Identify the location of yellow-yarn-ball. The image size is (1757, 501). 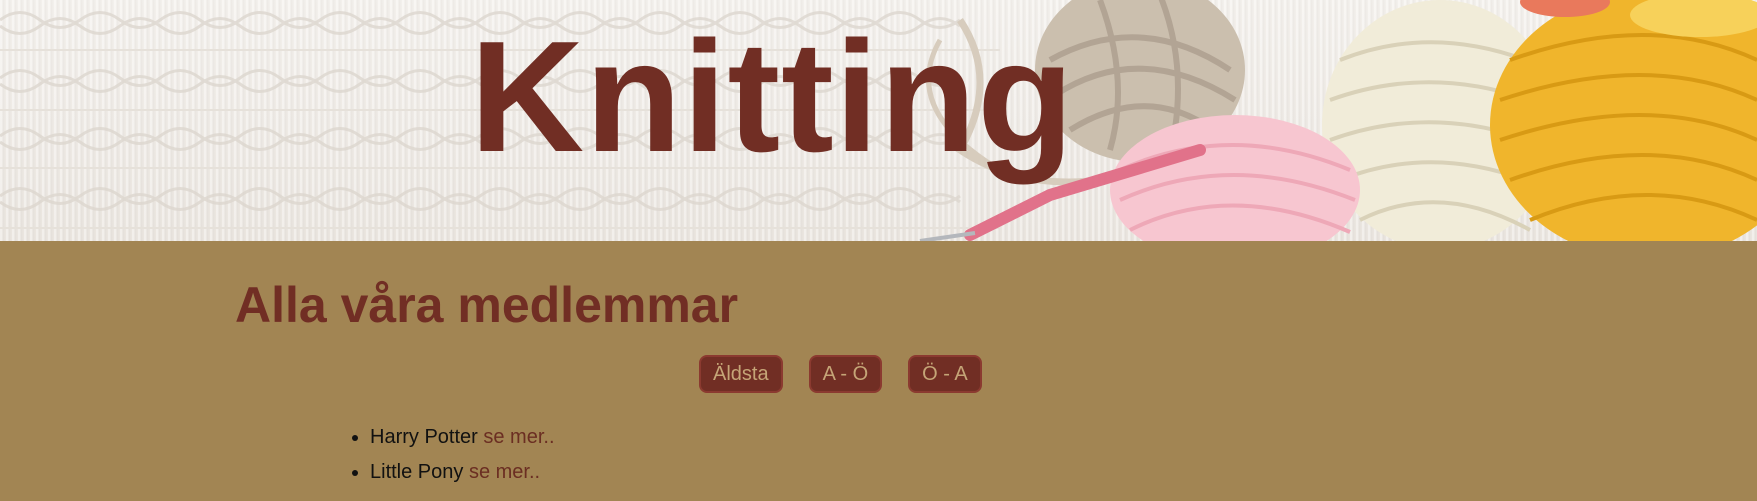
(1623, 120).